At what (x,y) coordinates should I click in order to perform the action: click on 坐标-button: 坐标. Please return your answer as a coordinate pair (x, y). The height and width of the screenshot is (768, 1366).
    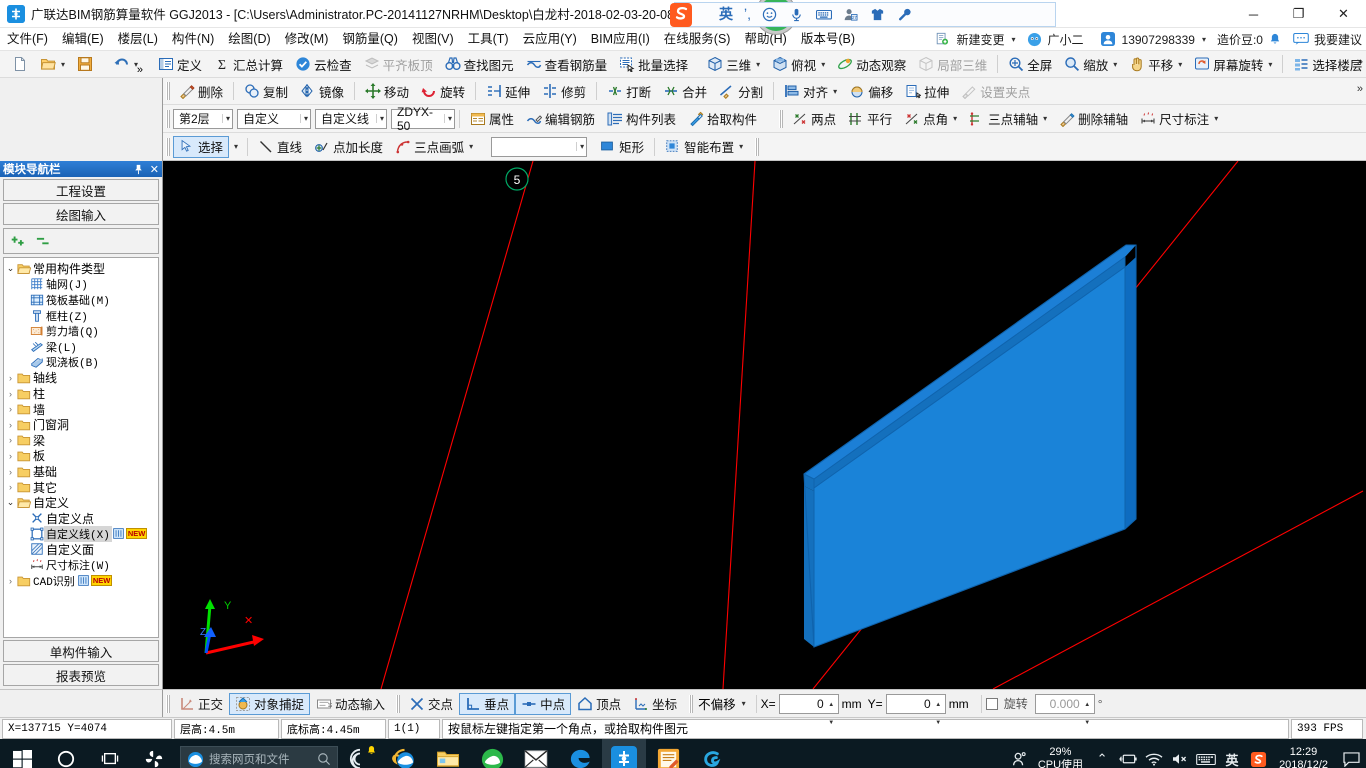
    Looking at the image, I should click on (655, 704).